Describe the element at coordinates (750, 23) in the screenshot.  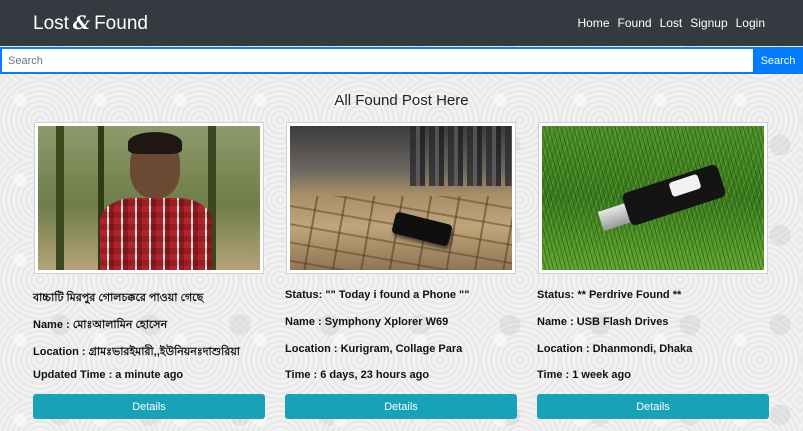
I see `nav-link-login: Login` at that location.